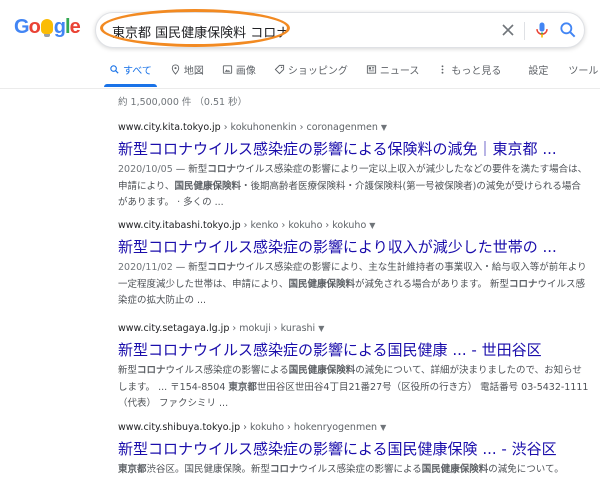 Image resolution: width=600 pixels, height=502 pixels. Describe the element at coordinates (508, 30) in the screenshot. I see `clear-icon` at that location.